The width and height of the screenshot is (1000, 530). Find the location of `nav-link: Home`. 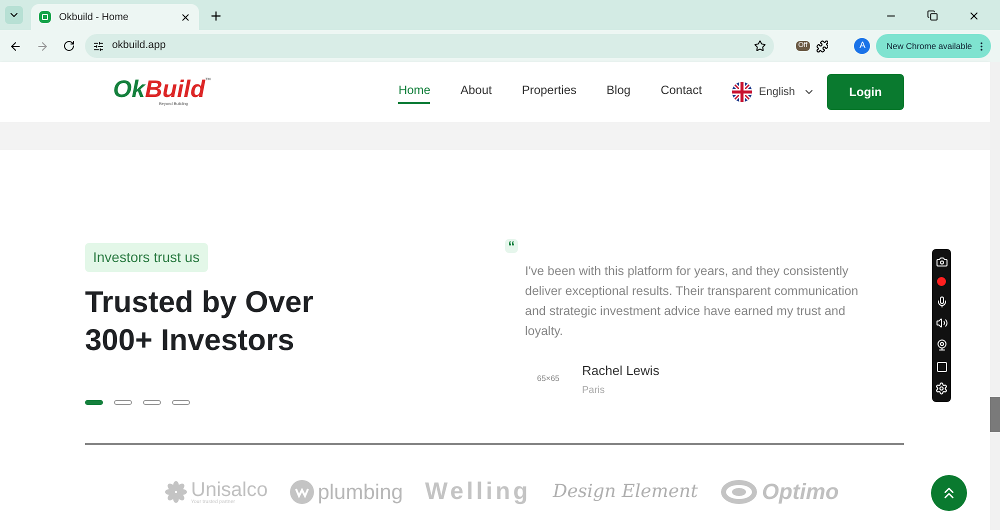

nav-link: Home is located at coordinates (414, 92).